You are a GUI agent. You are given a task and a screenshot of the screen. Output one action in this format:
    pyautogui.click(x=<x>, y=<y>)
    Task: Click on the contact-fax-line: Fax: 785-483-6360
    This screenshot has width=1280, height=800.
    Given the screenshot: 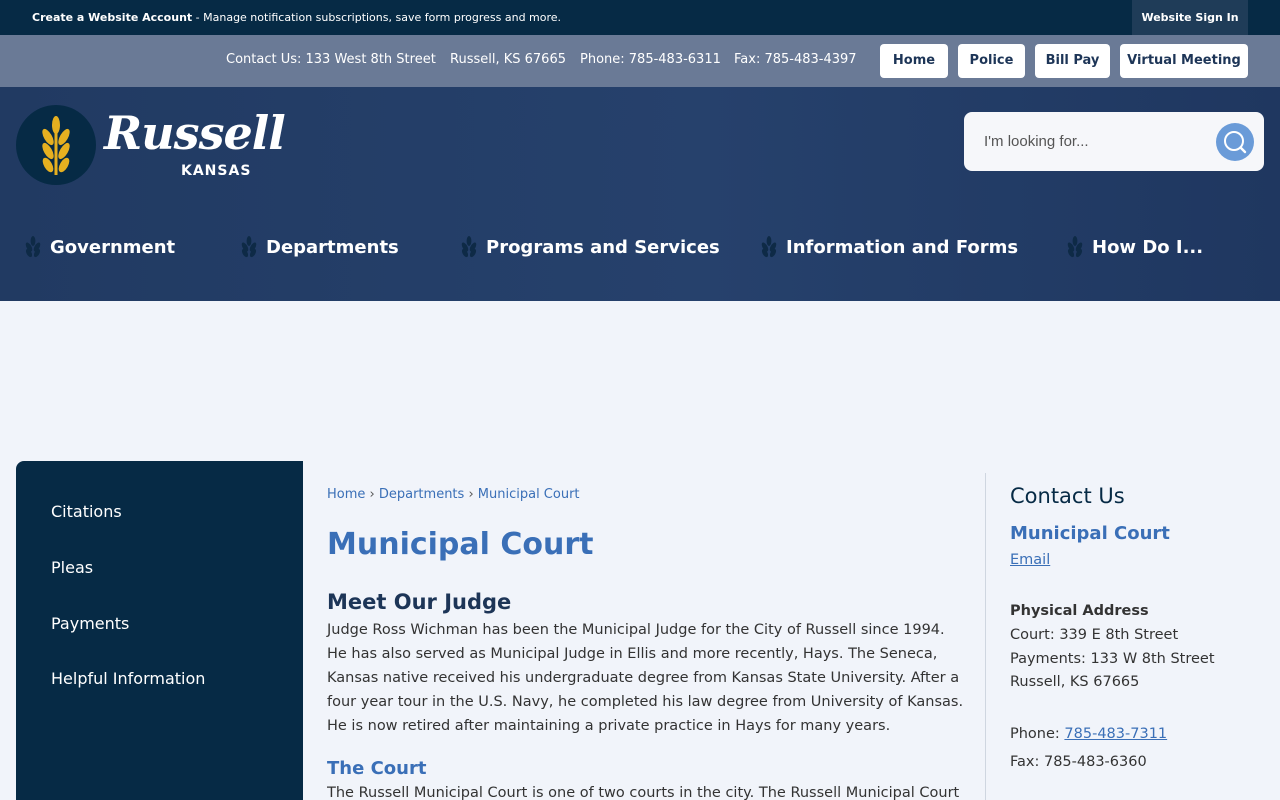 What is the action you would take?
    pyautogui.click(x=1078, y=762)
    